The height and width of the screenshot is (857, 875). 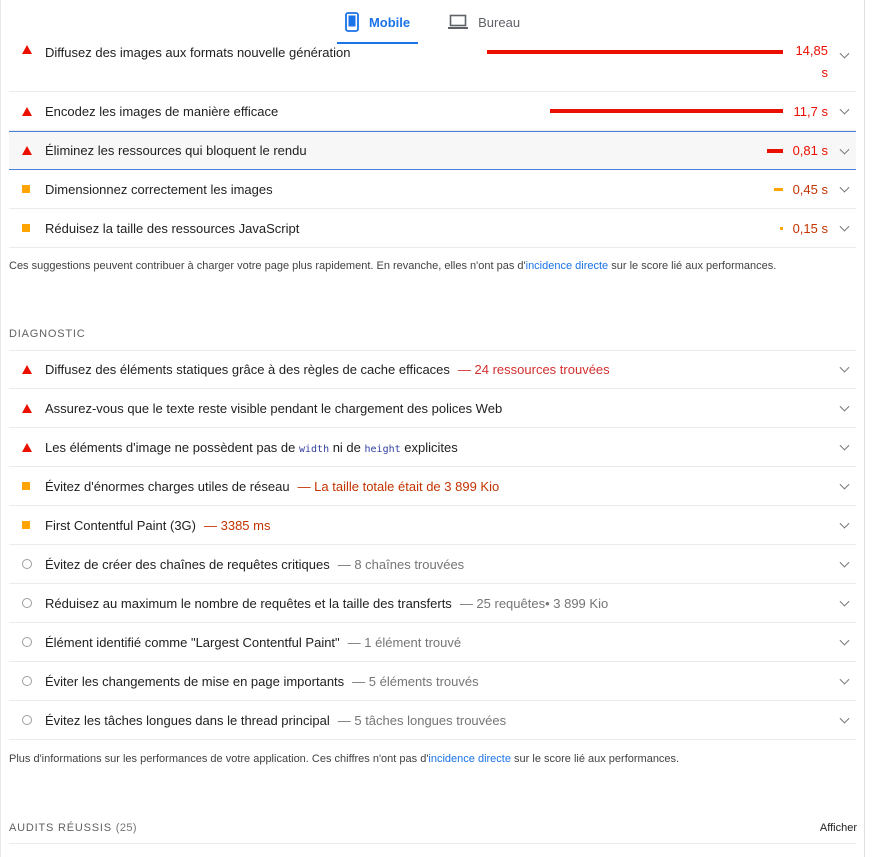 What do you see at coordinates (811, 50) in the screenshot?
I see `audit-value: 14,85` at bounding box center [811, 50].